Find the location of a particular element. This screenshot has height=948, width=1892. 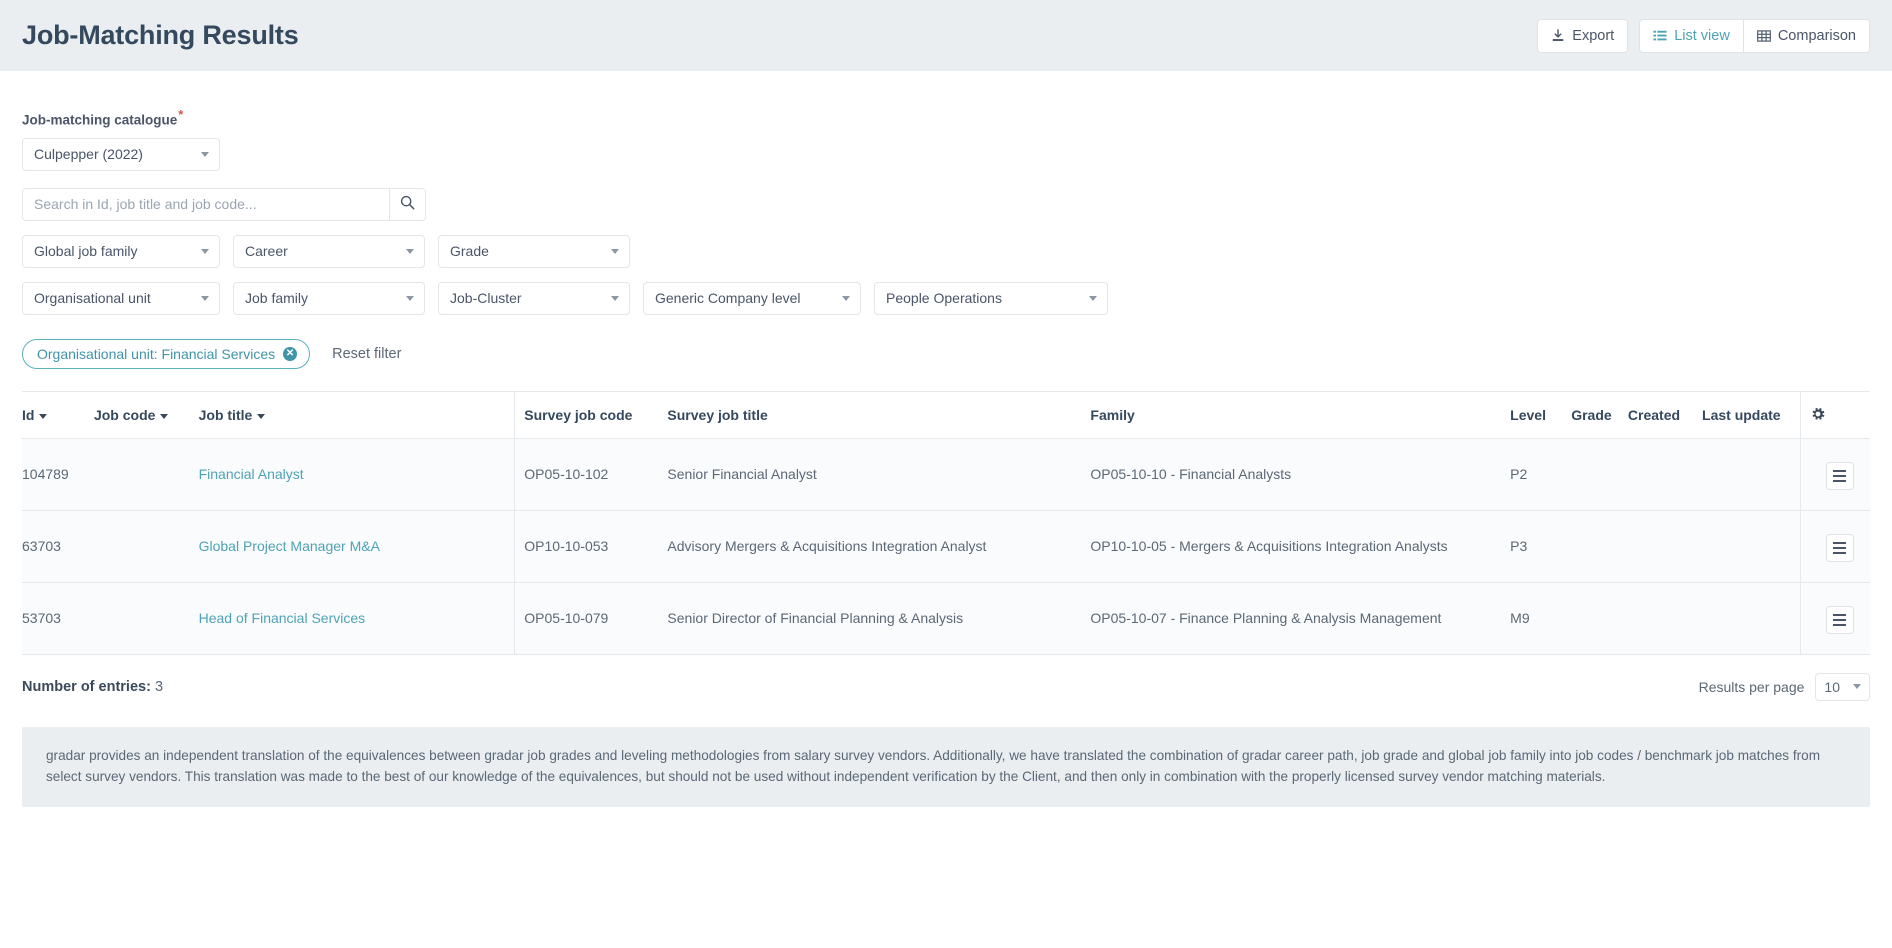

list-view-button: List view is located at coordinates (1691, 35).